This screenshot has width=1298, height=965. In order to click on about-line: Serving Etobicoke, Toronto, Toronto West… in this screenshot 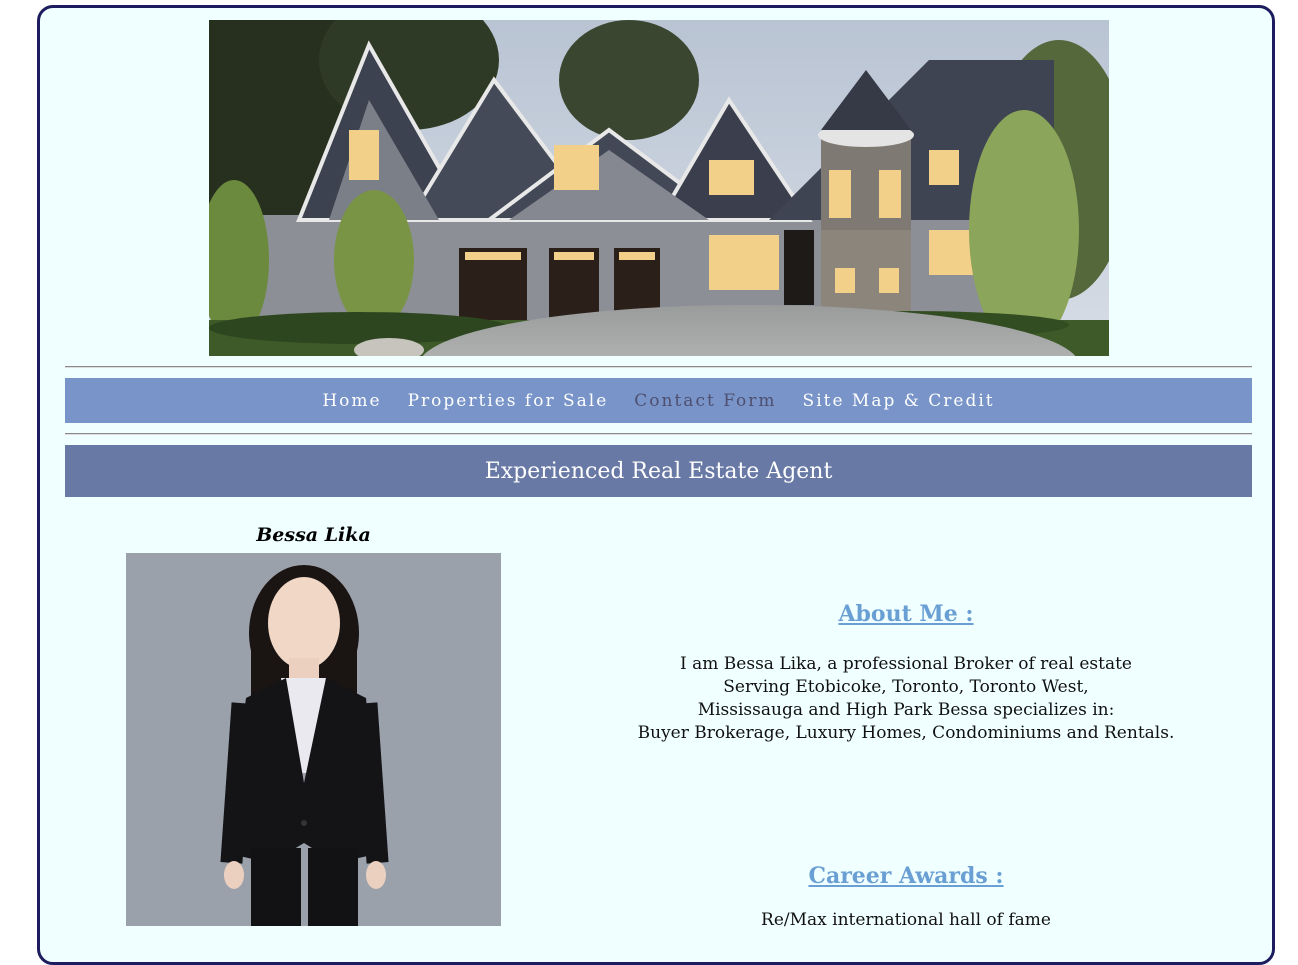, I will do `click(906, 687)`.